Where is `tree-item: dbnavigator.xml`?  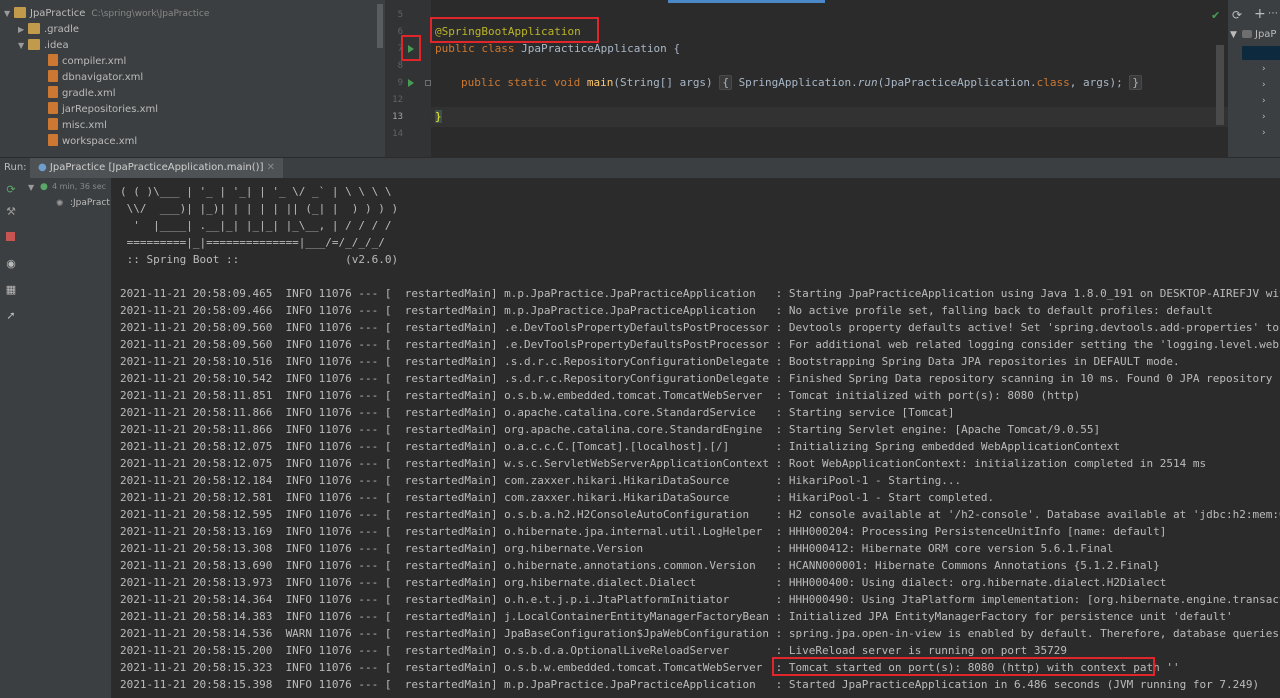 tree-item: dbnavigator.xml is located at coordinates (95, 78).